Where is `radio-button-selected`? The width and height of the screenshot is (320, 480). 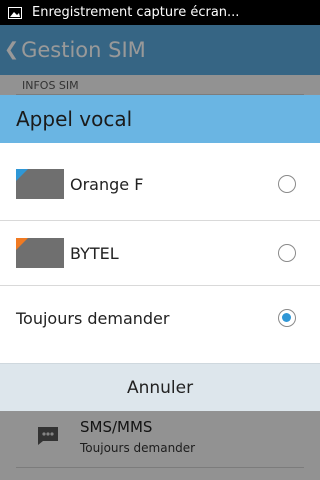
radio-button-selected is located at coordinates (287, 318).